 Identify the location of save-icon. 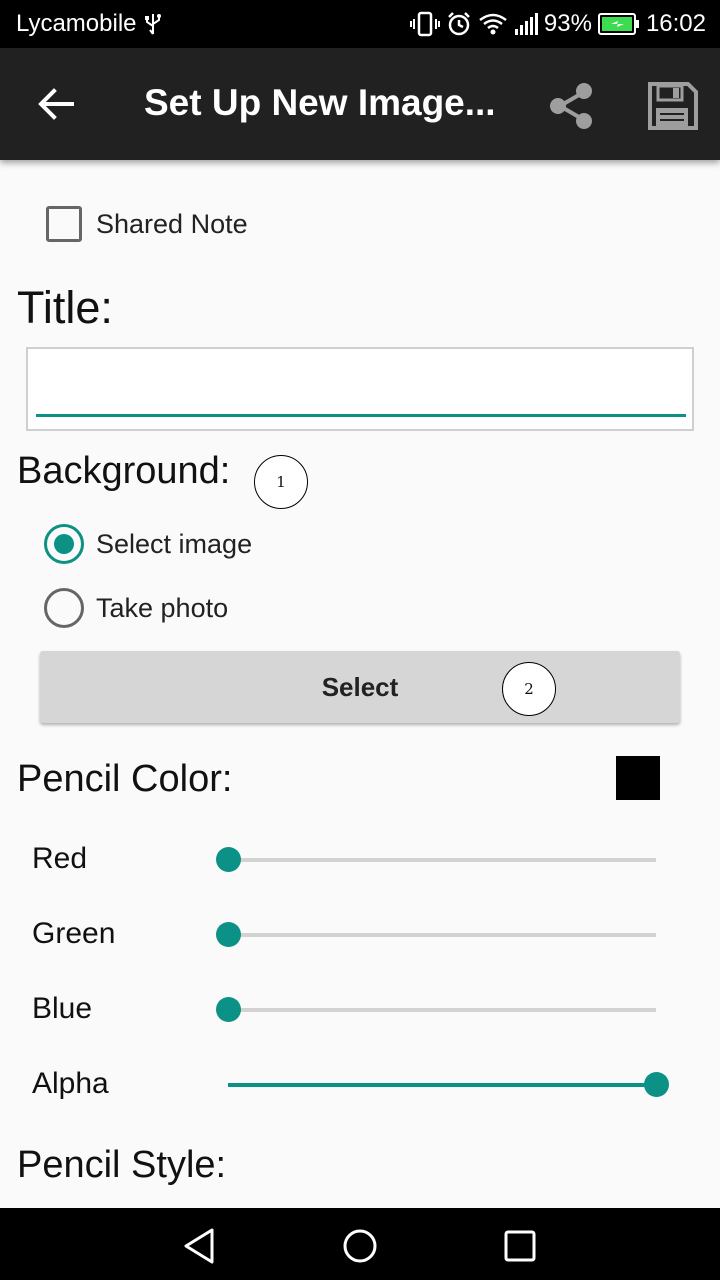
(672, 106).